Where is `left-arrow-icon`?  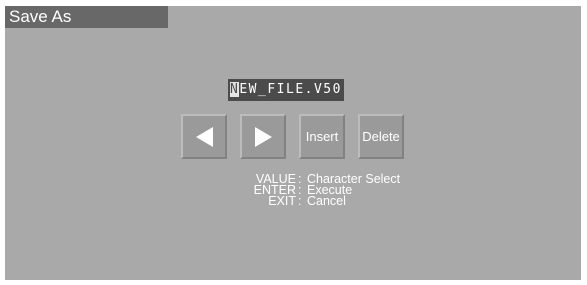
left-arrow-icon is located at coordinates (204, 136).